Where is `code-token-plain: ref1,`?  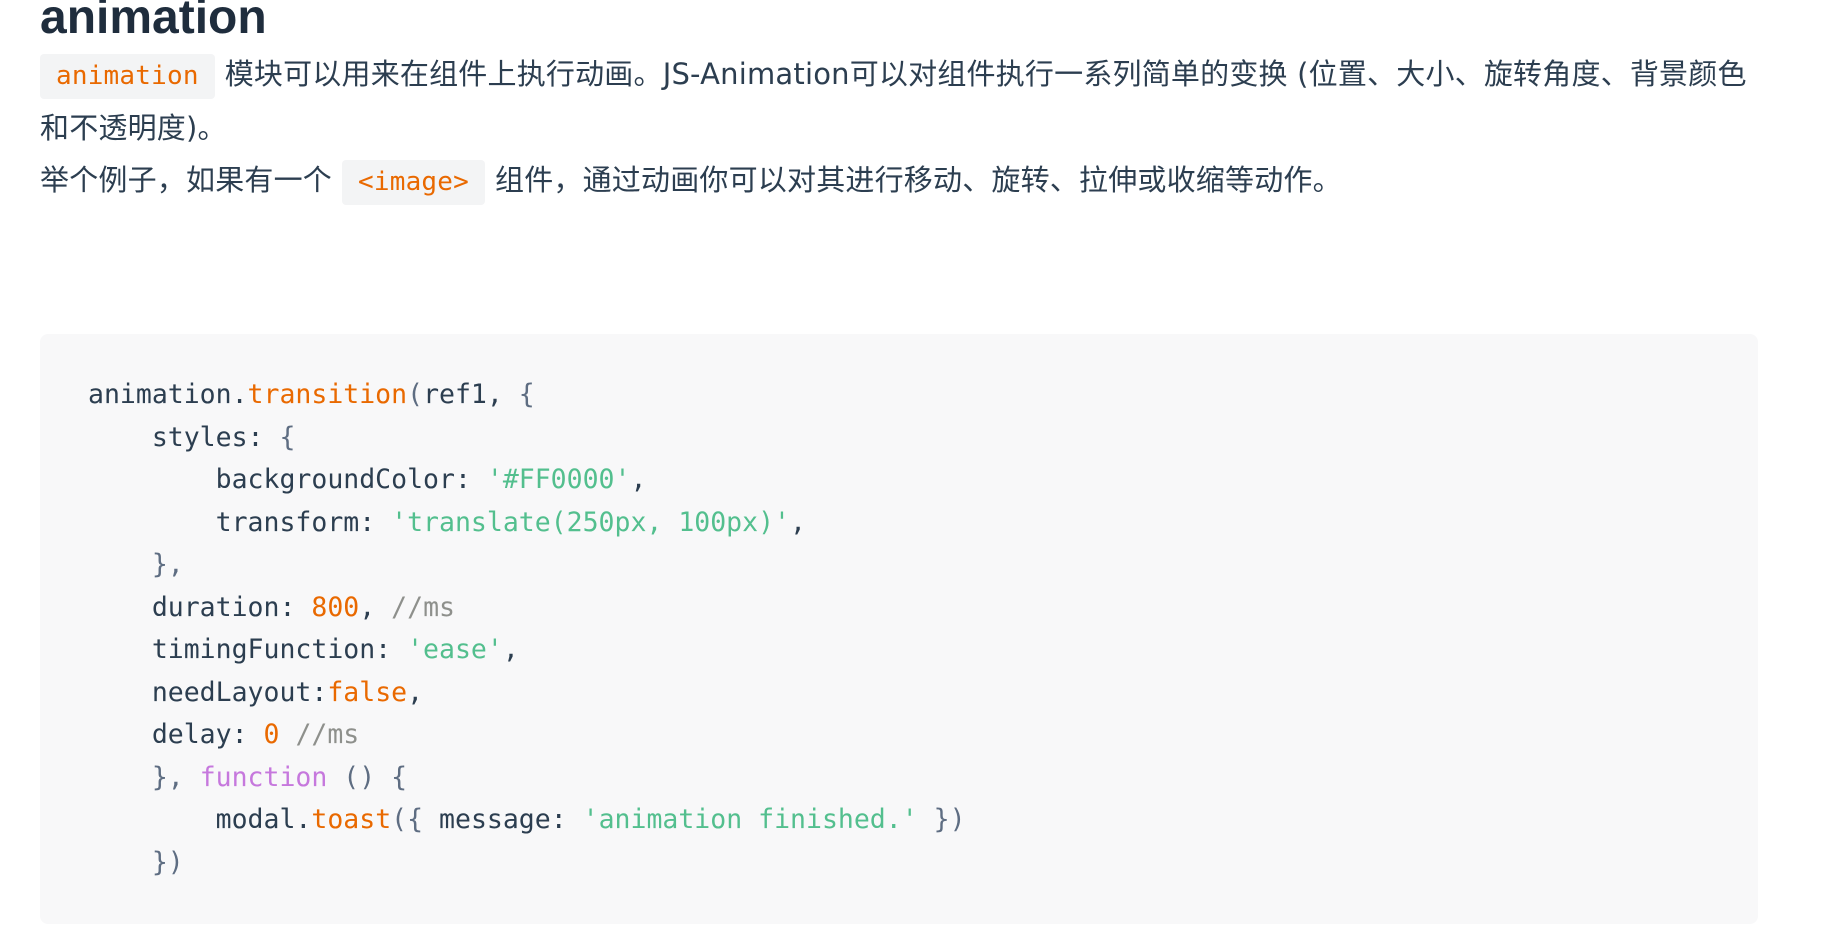 code-token-plain: ref1, is located at coordinates (471, 394).